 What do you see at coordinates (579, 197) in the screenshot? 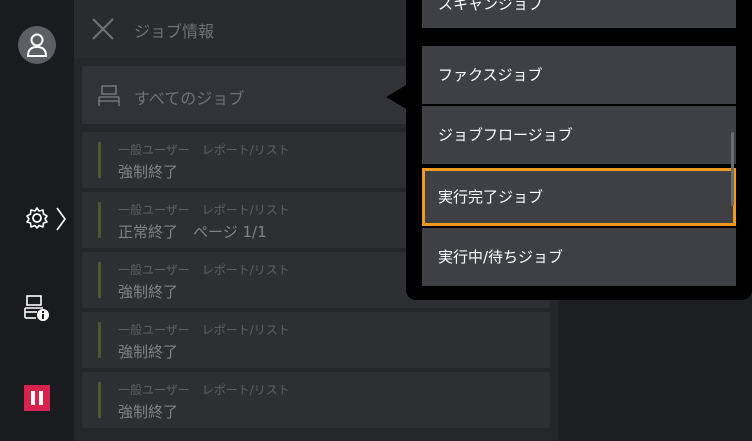
I see `menu-item-completed-jobs: 実行完了ジョブ` at bounding box center [579, 197].